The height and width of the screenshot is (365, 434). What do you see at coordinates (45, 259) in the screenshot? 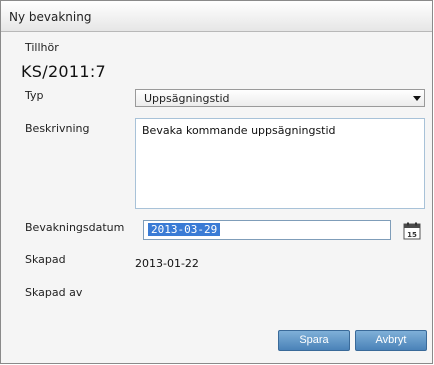
I see `created-label: Skapad` at bounding box center [45, 259].